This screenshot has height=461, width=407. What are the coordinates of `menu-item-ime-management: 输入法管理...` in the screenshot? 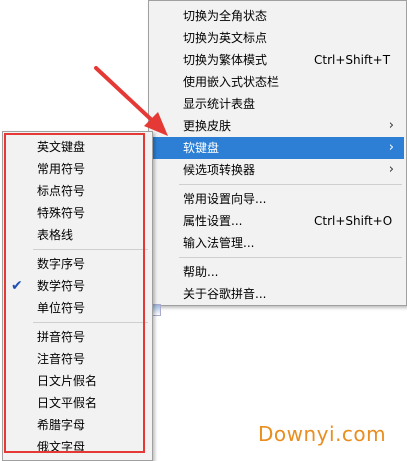 It's located at (277, 243).